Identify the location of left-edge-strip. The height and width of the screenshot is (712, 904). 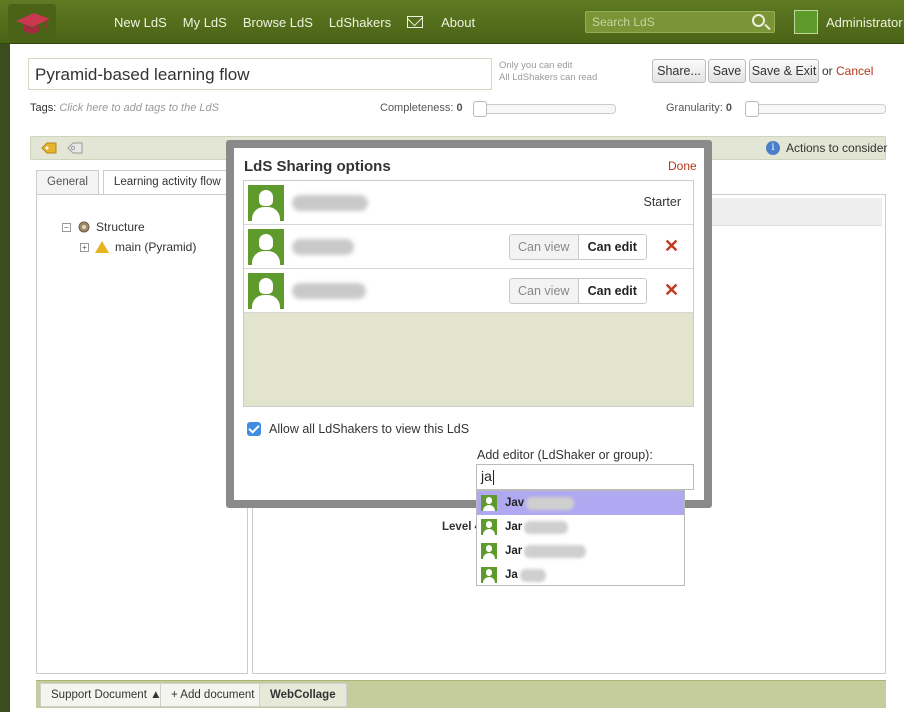
(5, 356).